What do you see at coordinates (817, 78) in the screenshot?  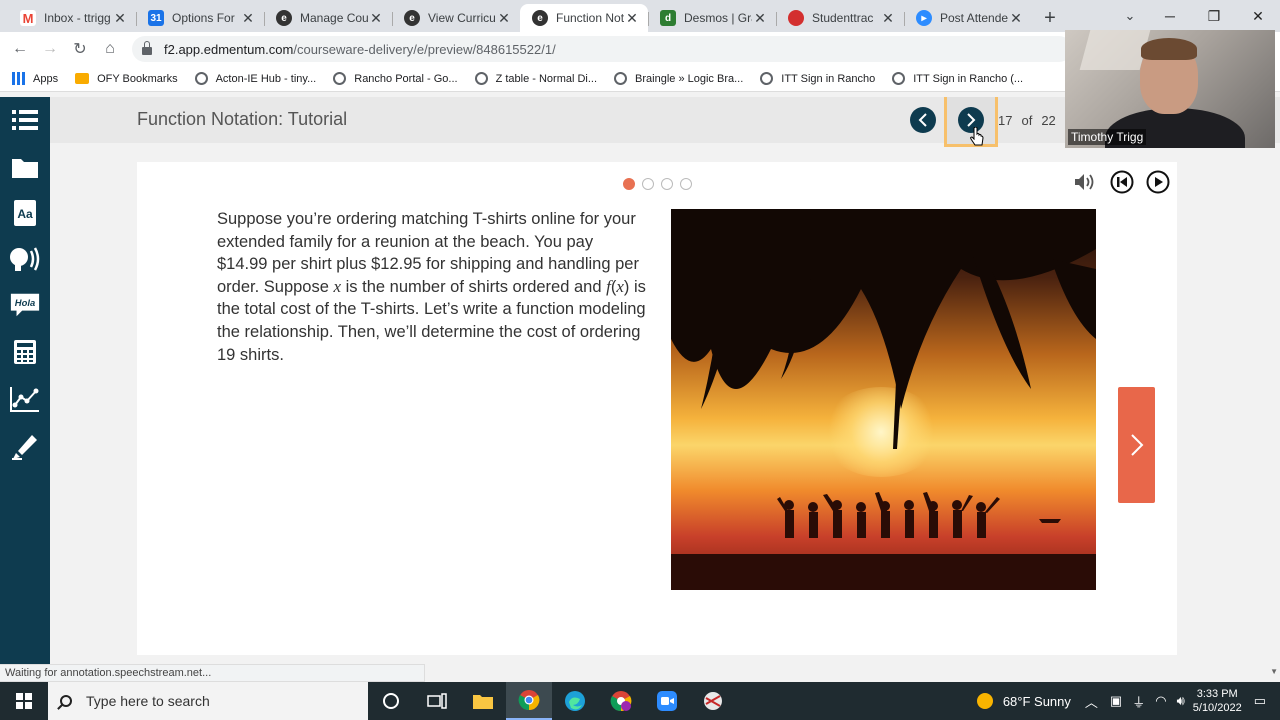 I see `bookmark-itt-rancho: ITT Sign in Rancho` at bounding box center [817, 78].